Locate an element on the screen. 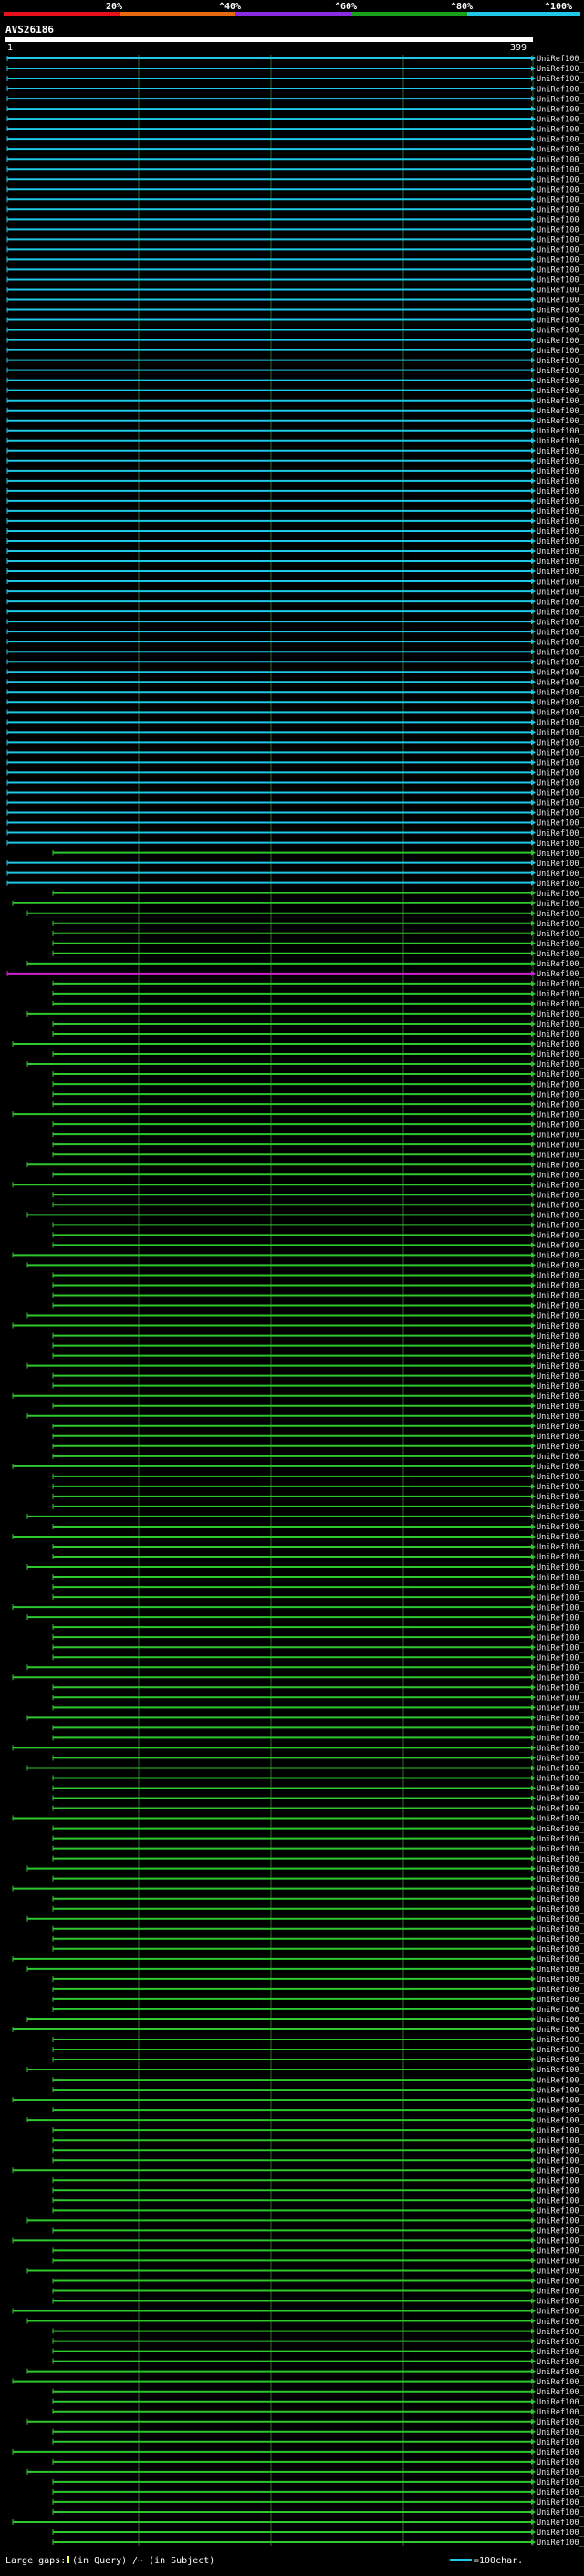  hit-label: UniRef100_C6EJR1 is located at coordinates (560, 1085).